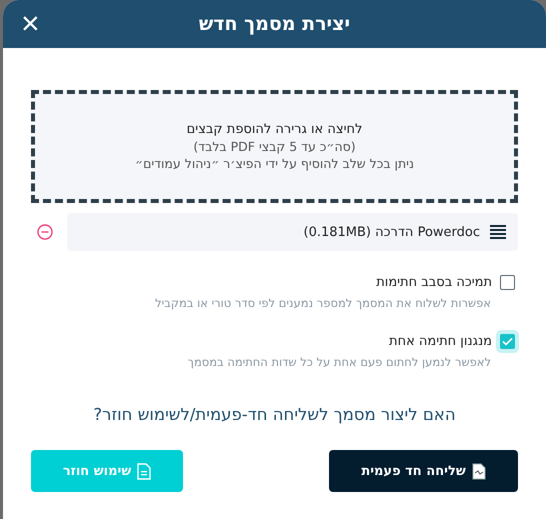  Describe the element at coordinates (274, 163) in the screenshot. I see `drop-zone-hint: ניתן בכל שלב להוסיף על ידי הפיצ׳ר ״ניהול עמודים״` at that location.